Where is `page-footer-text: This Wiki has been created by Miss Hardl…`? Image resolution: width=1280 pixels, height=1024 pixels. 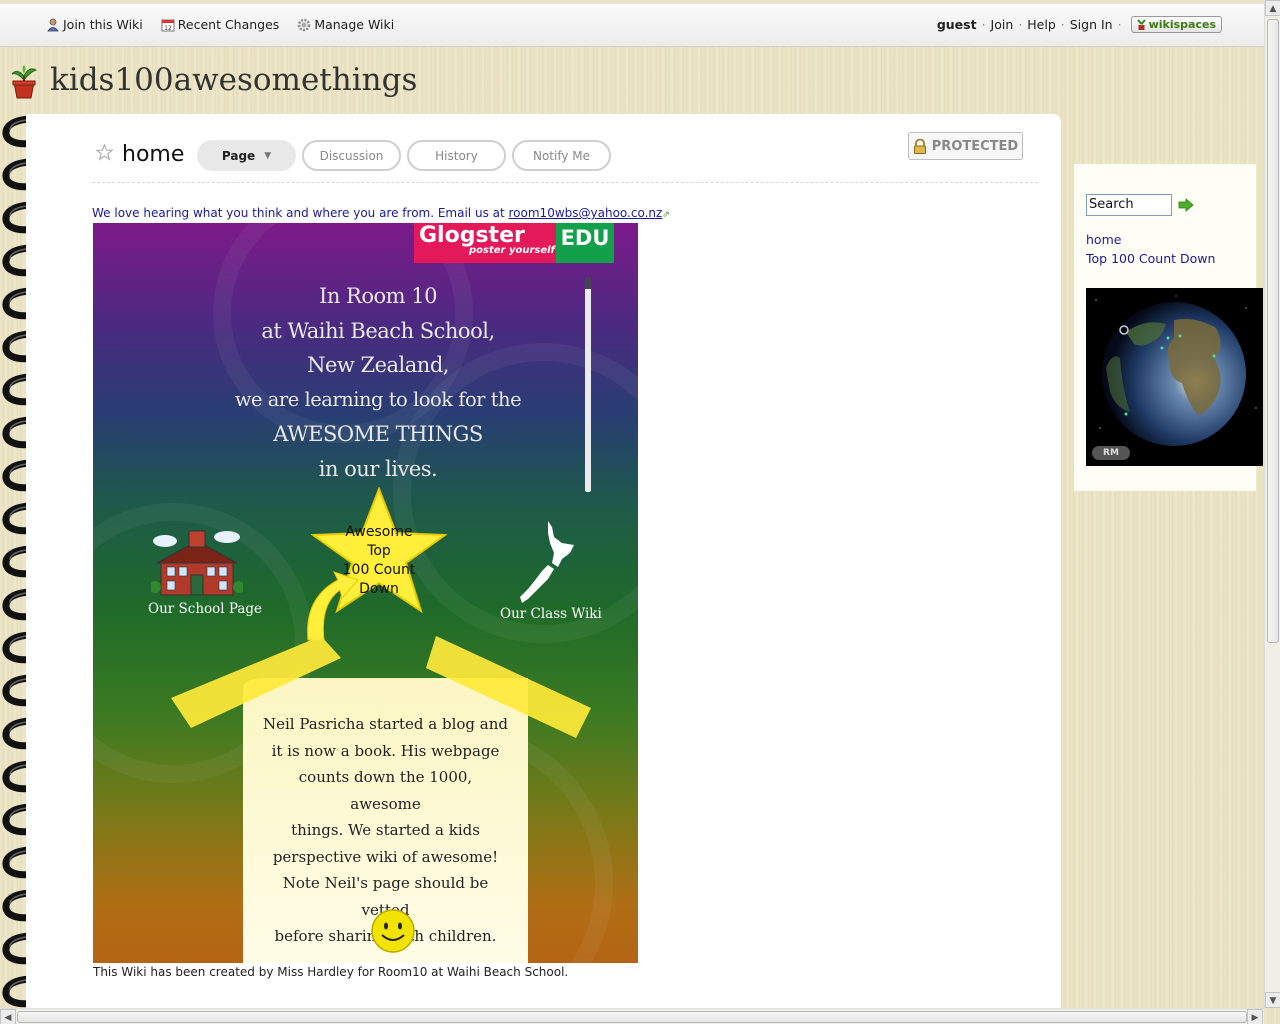 page-footer-text: This Wiki has been created by Miss Hardl… is located at coordinates (331, 972).